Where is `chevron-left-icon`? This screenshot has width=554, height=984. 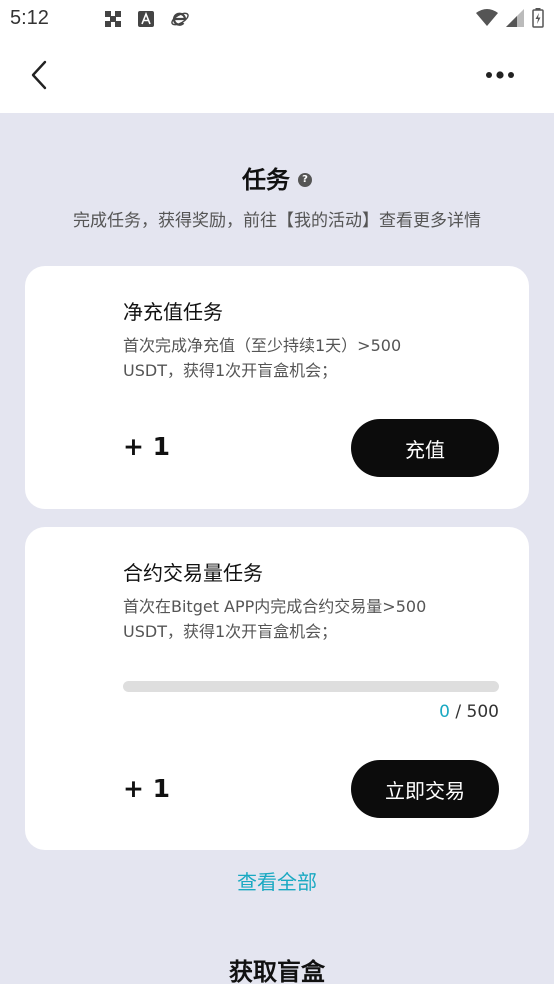 chevron-left-icon is located at coordinates (39, 75).